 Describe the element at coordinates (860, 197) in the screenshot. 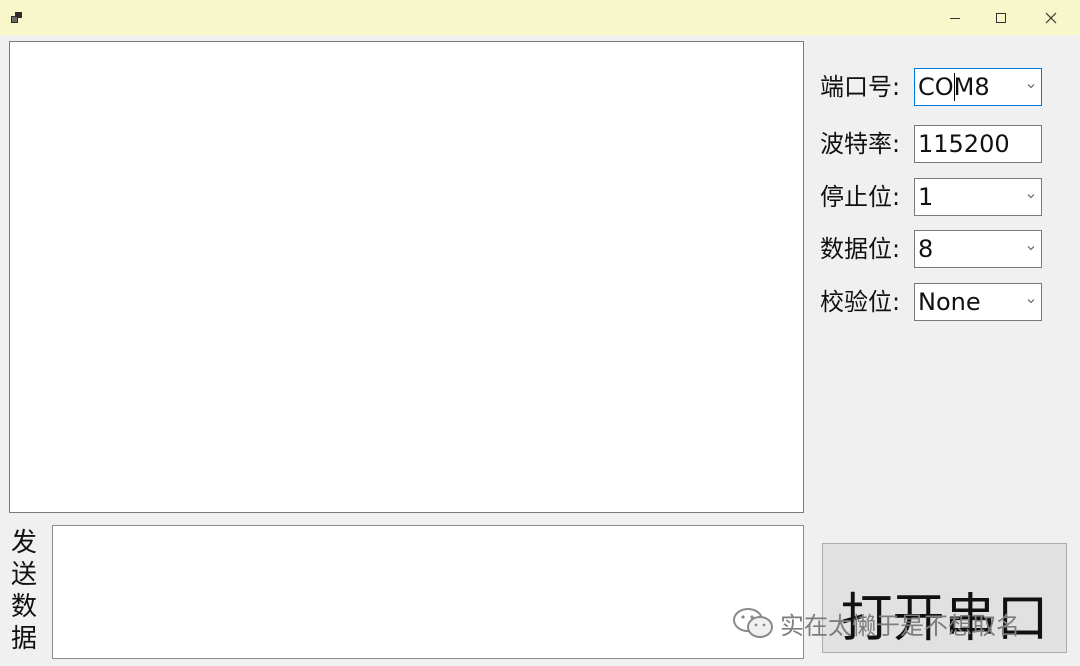

I see `stopbits-label: 停止位:` at that location.